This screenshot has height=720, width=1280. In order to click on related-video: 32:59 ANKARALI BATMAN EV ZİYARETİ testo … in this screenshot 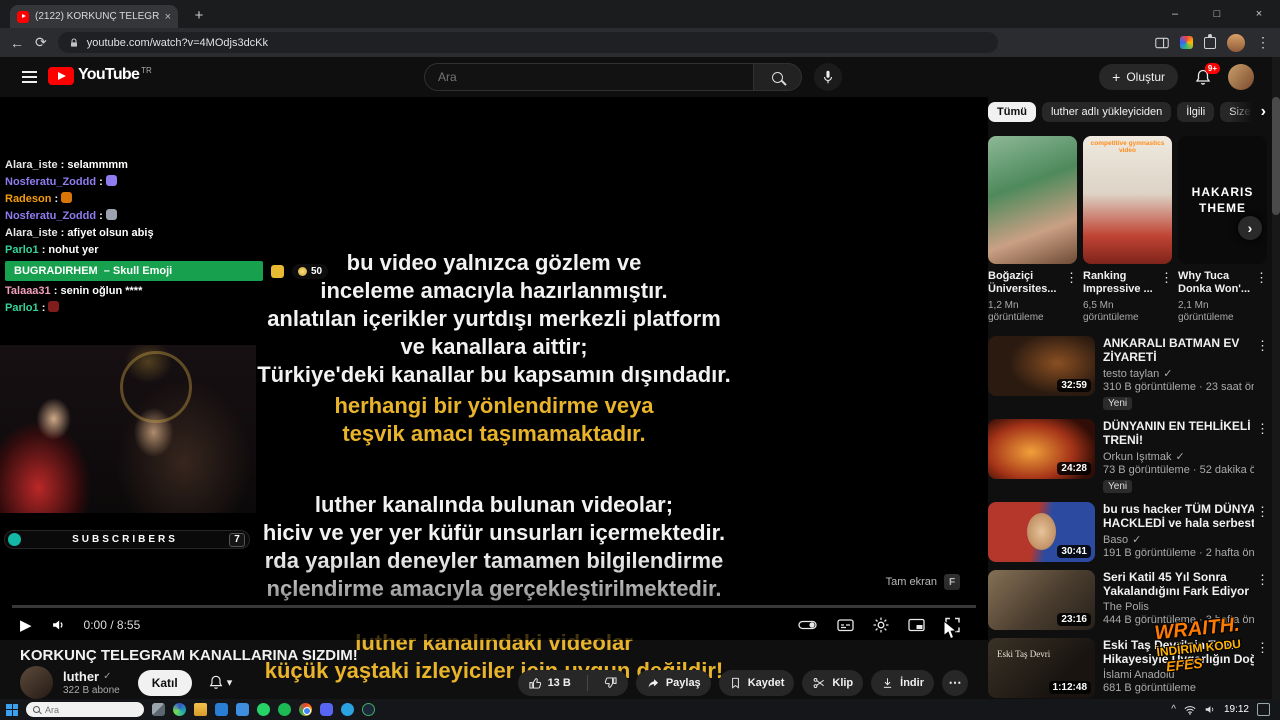, I will do `click(1128, 373)`.